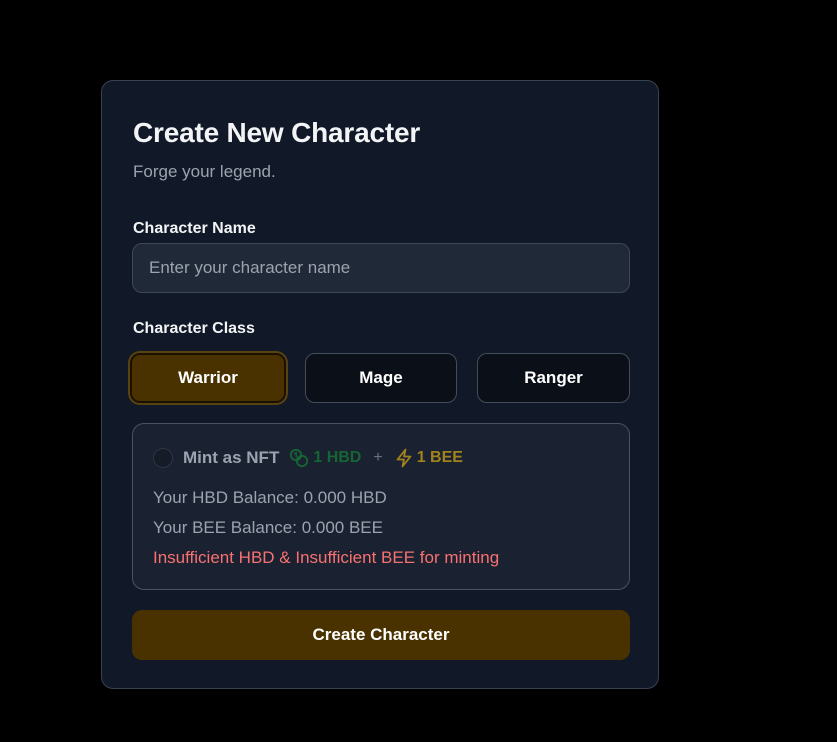  What do you see at coordinates (439, 457) in the screenshot?
I see `bee-cost: 1 BEE` at bounding box center [439, 457].